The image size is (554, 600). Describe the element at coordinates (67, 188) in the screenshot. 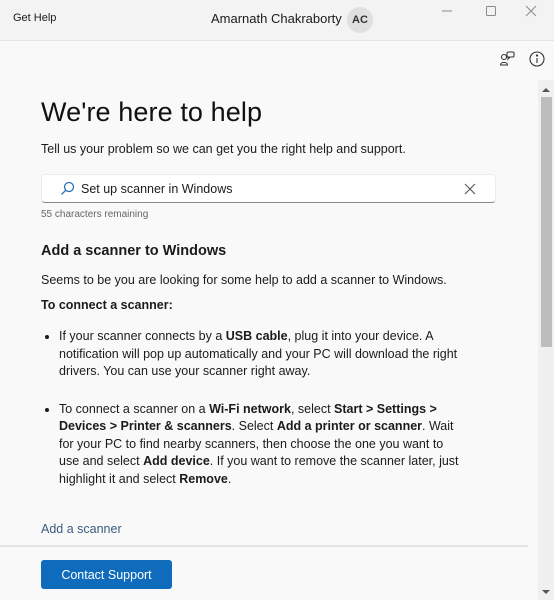

I see `search-icon` at that location.